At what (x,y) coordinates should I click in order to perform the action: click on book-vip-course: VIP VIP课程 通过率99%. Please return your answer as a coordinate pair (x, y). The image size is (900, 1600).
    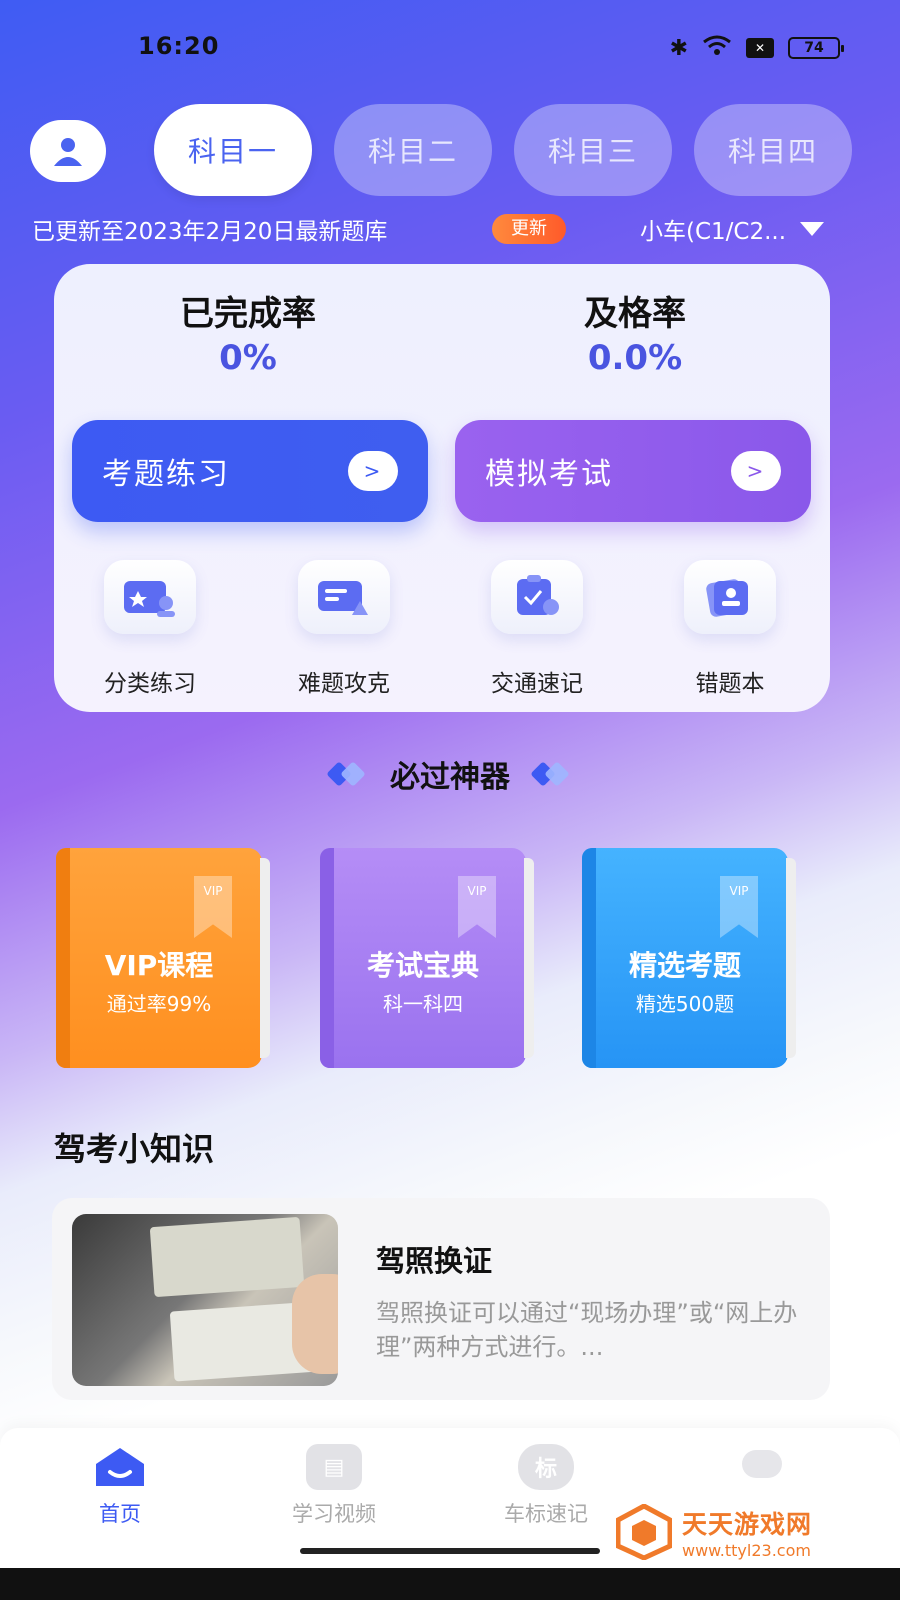
    Looking at the image, I should click on (163, 958).